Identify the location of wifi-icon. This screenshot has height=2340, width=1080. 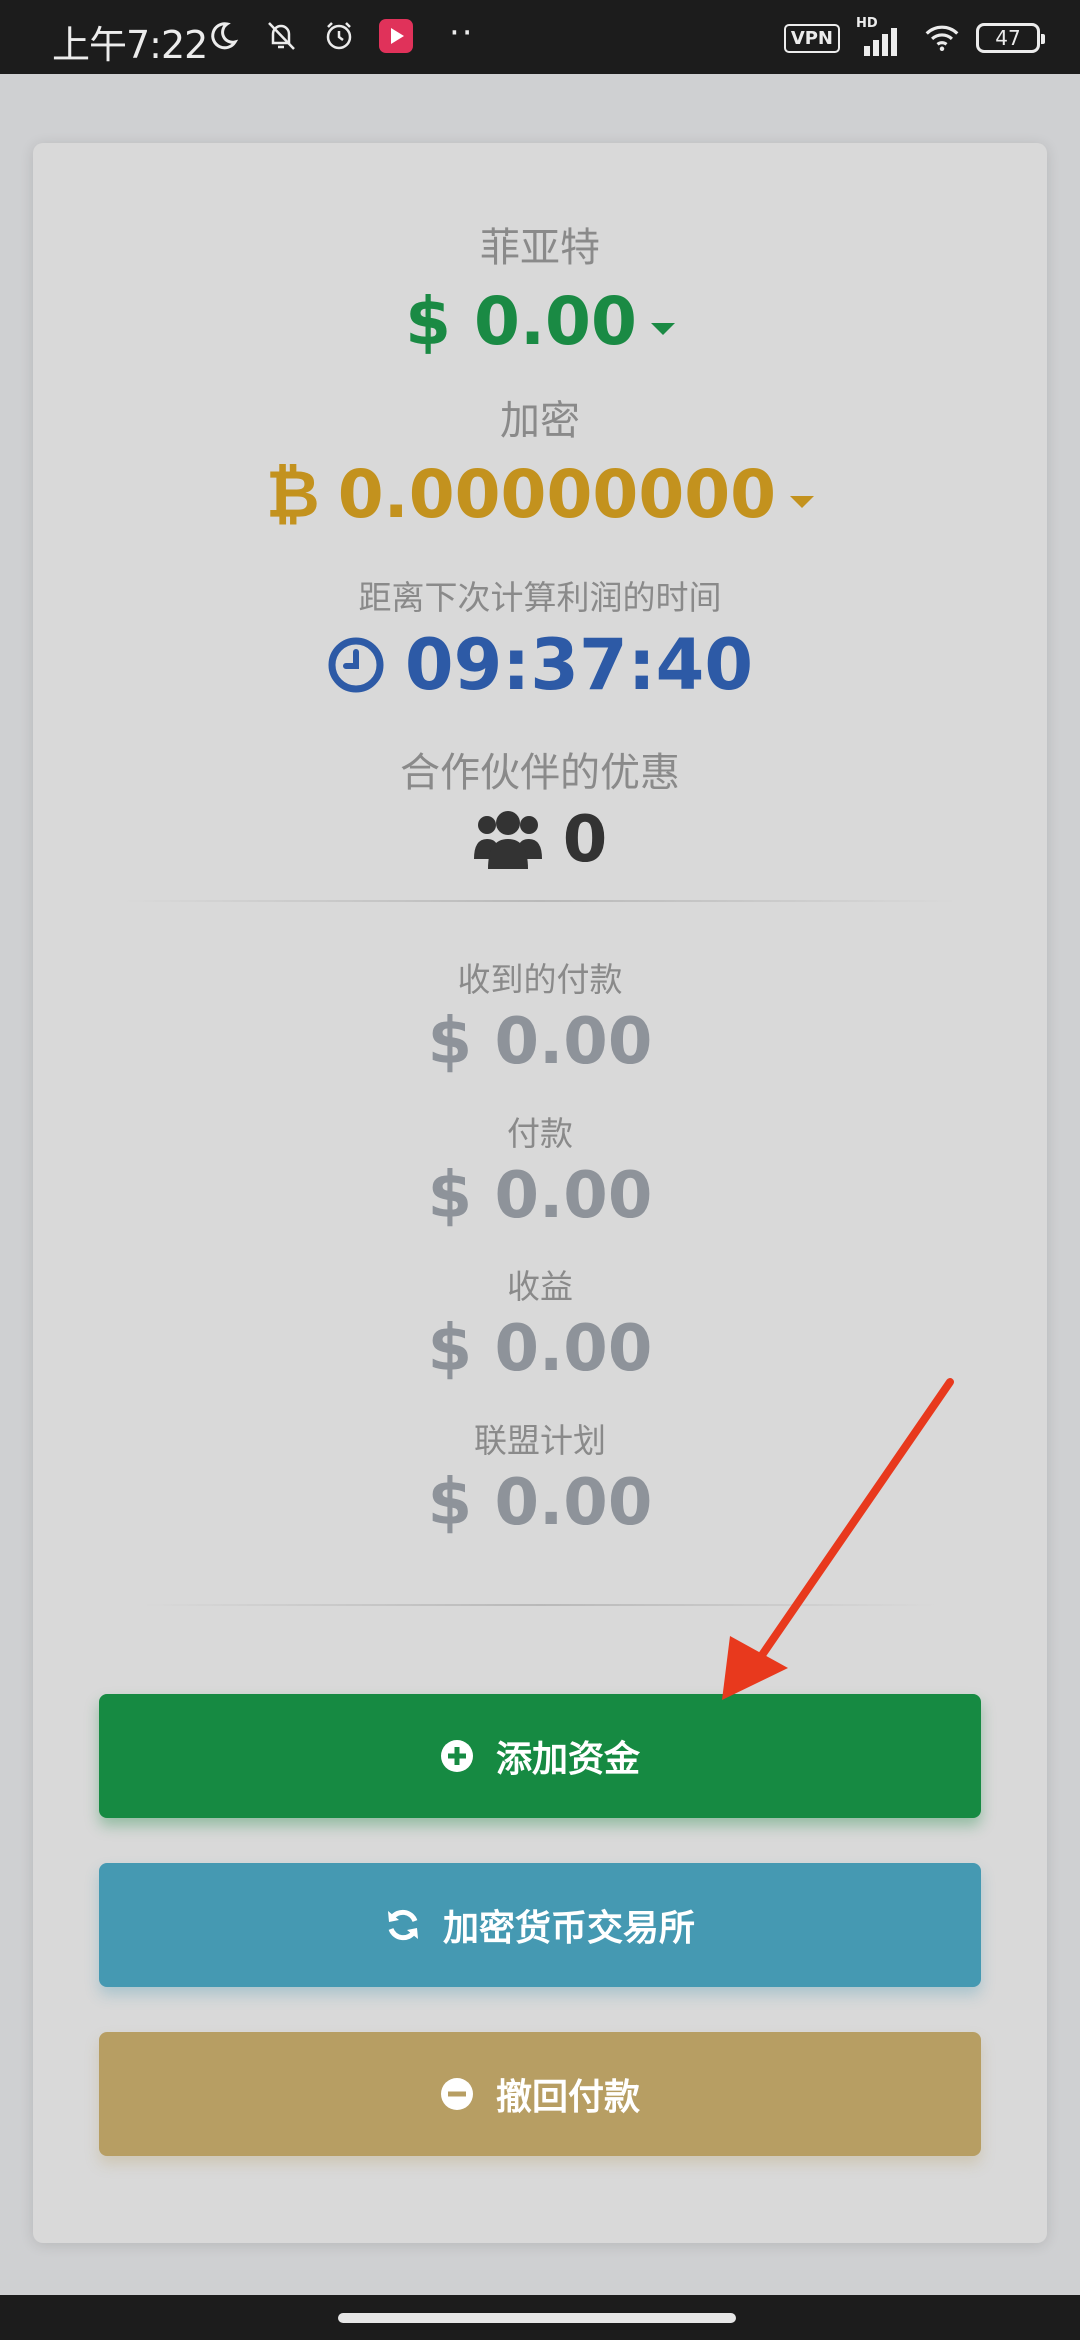
(942, 38).